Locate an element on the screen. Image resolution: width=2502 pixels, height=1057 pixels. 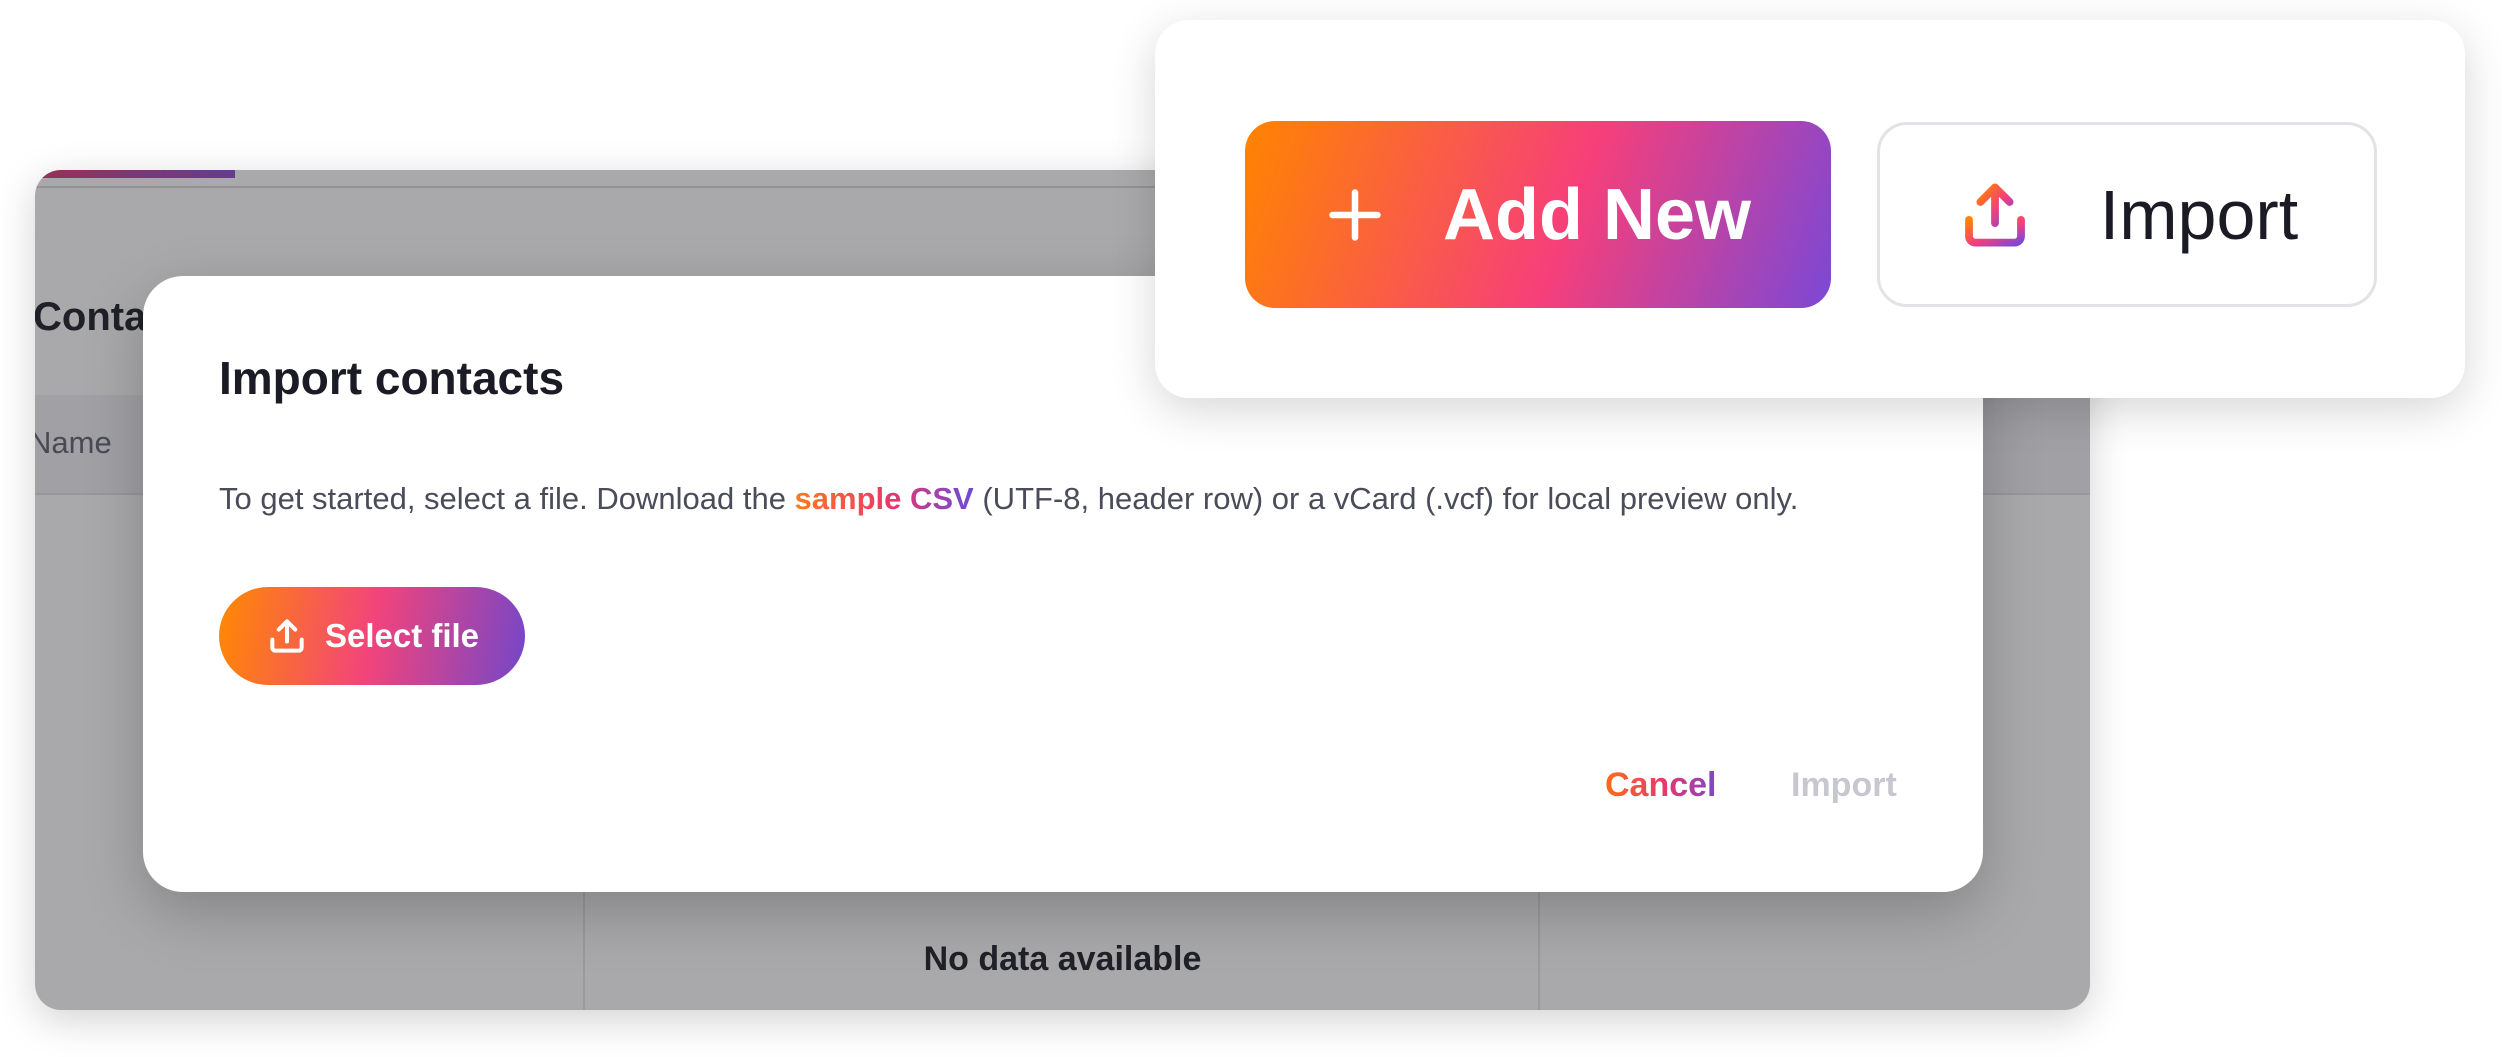
plus-icon is located at coordinates (1355, 214).